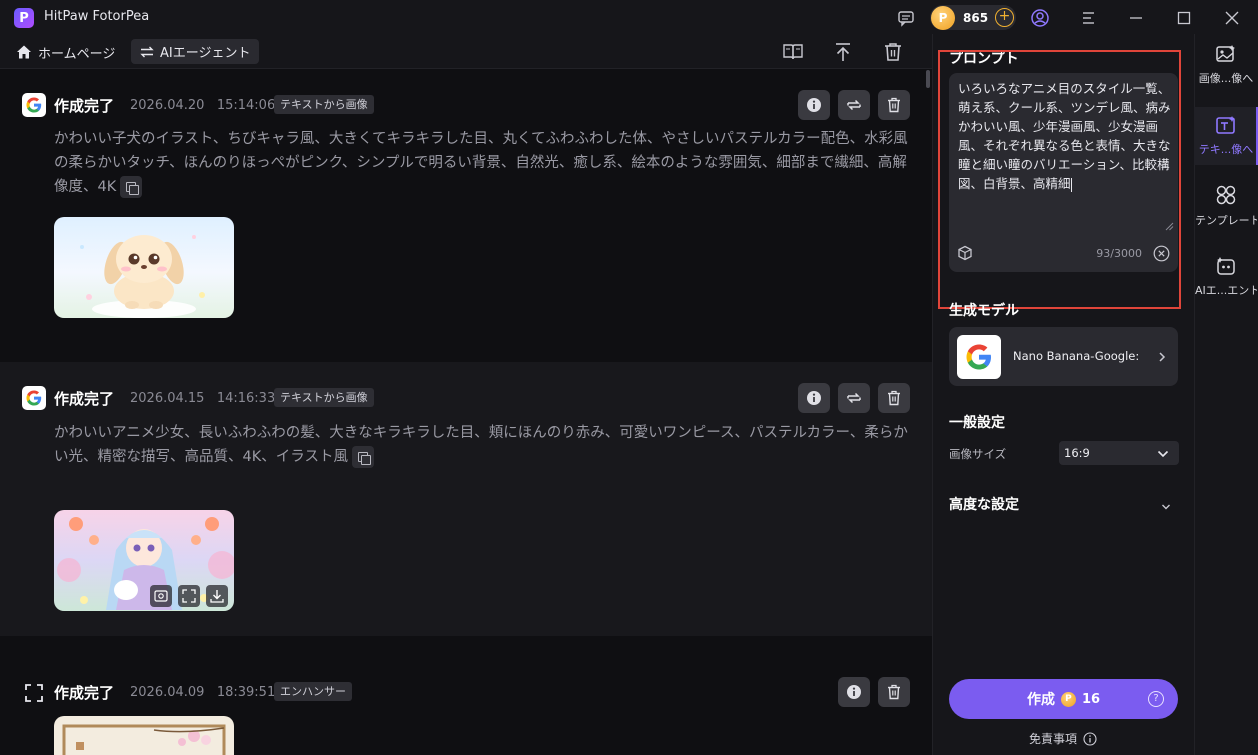 The image size is (1258, 755). Describe the element at coordinates (217, 596) in the screenshot. I see `download-icon` at that location.